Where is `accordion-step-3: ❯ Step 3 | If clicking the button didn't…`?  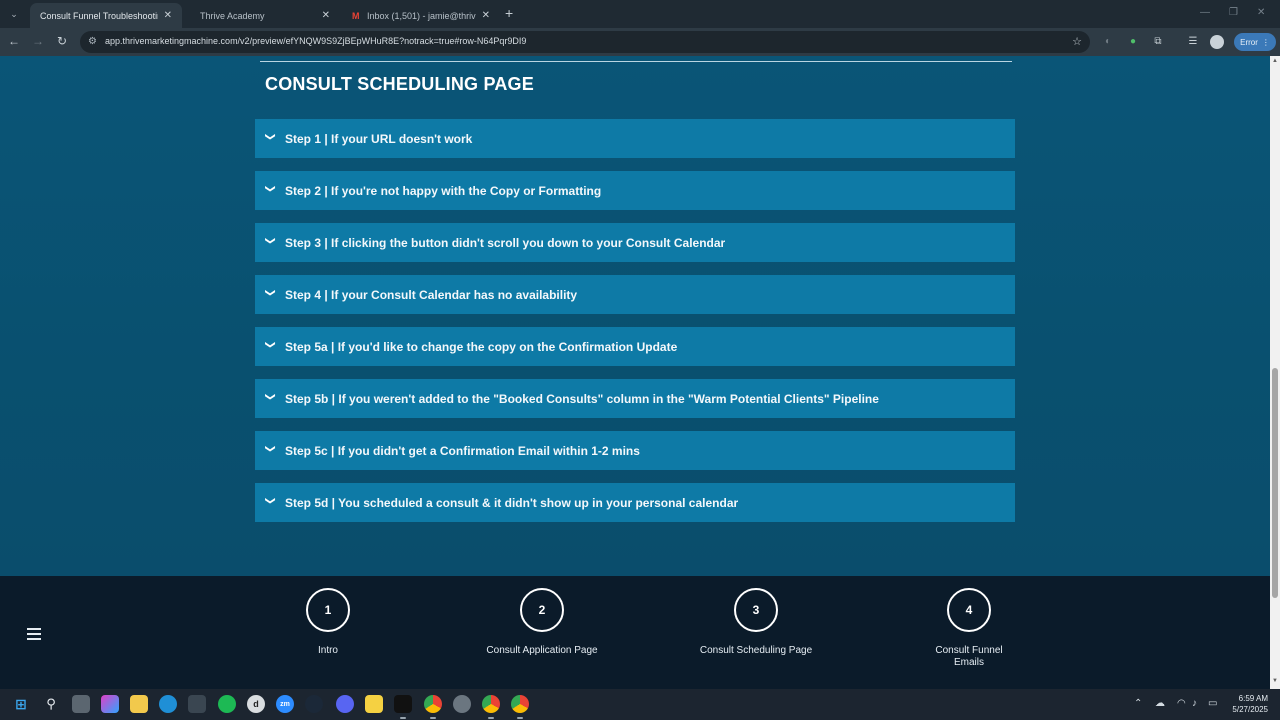
accordion-step-3: ❯ Step 3 | If clicking the button didn't… is located at coordinates (635, 242).